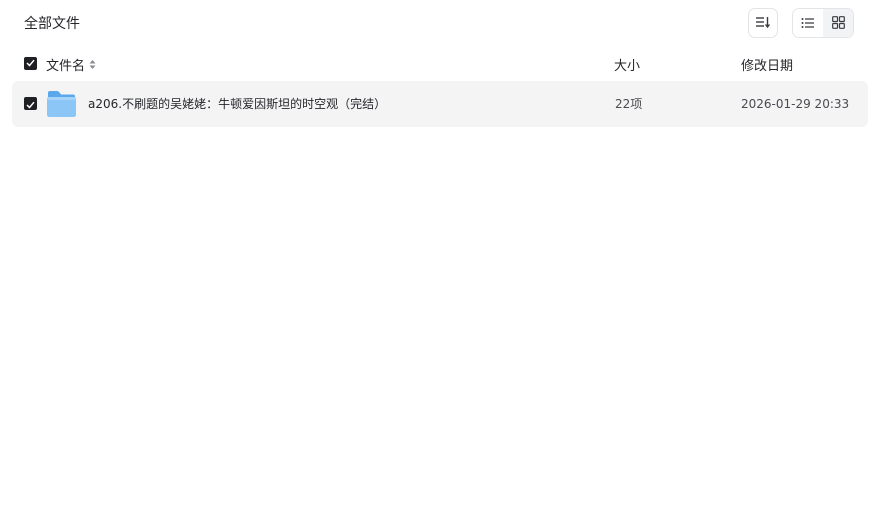 This screenshot has height=519, width=878. I want to click on sort-descending-icon, so click(763, 23).